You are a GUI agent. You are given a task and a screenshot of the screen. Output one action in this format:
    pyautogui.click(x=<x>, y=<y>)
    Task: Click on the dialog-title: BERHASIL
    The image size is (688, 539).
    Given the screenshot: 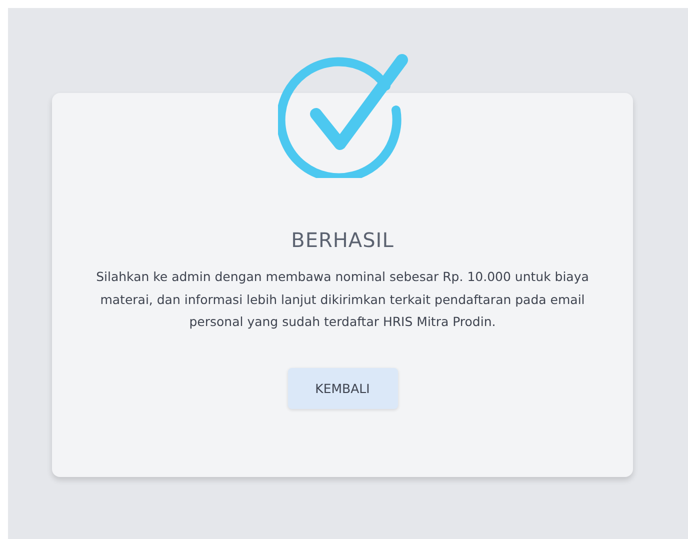 What is the action you would take?
    pyautogui.click(x=342, y=240)
    